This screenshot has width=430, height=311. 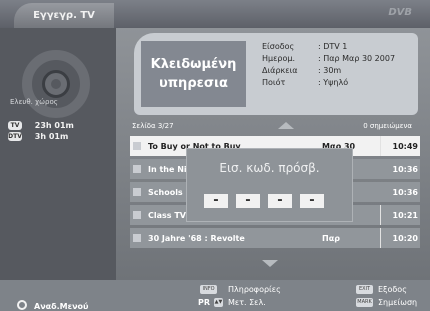 I want to click on exit-key-icon: EXIT, so click(x=364, y=289).